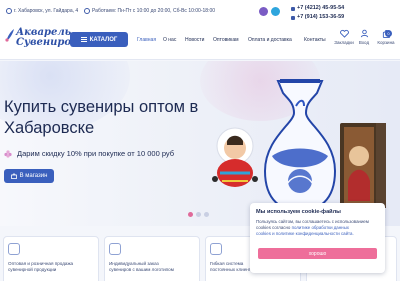  What do you see at coordinates (8, 153) in the screenshot?
I see `flower-icon` at bounding box center [8, 153].